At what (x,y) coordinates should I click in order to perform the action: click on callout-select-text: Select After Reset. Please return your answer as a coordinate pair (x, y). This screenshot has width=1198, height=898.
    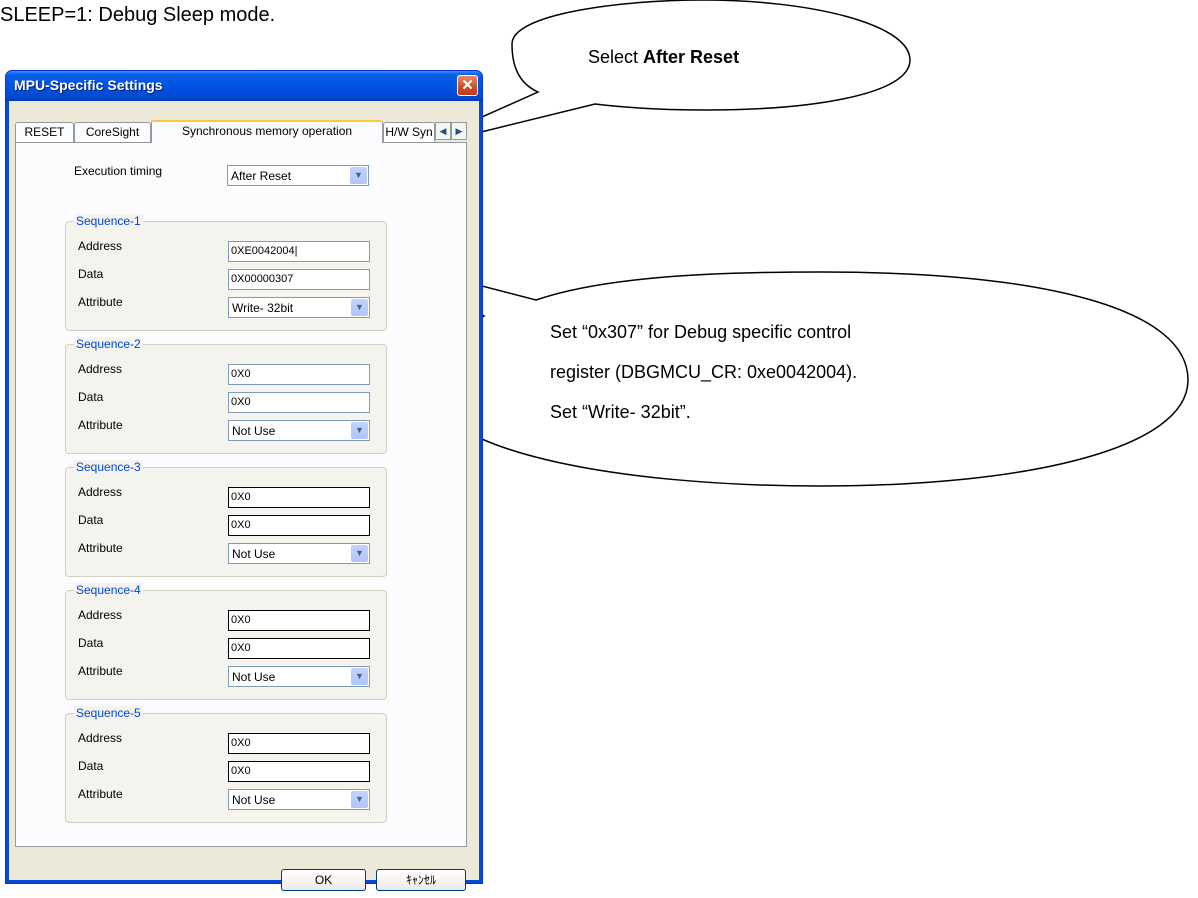
    Looking at the image, I should click on (663, 57).